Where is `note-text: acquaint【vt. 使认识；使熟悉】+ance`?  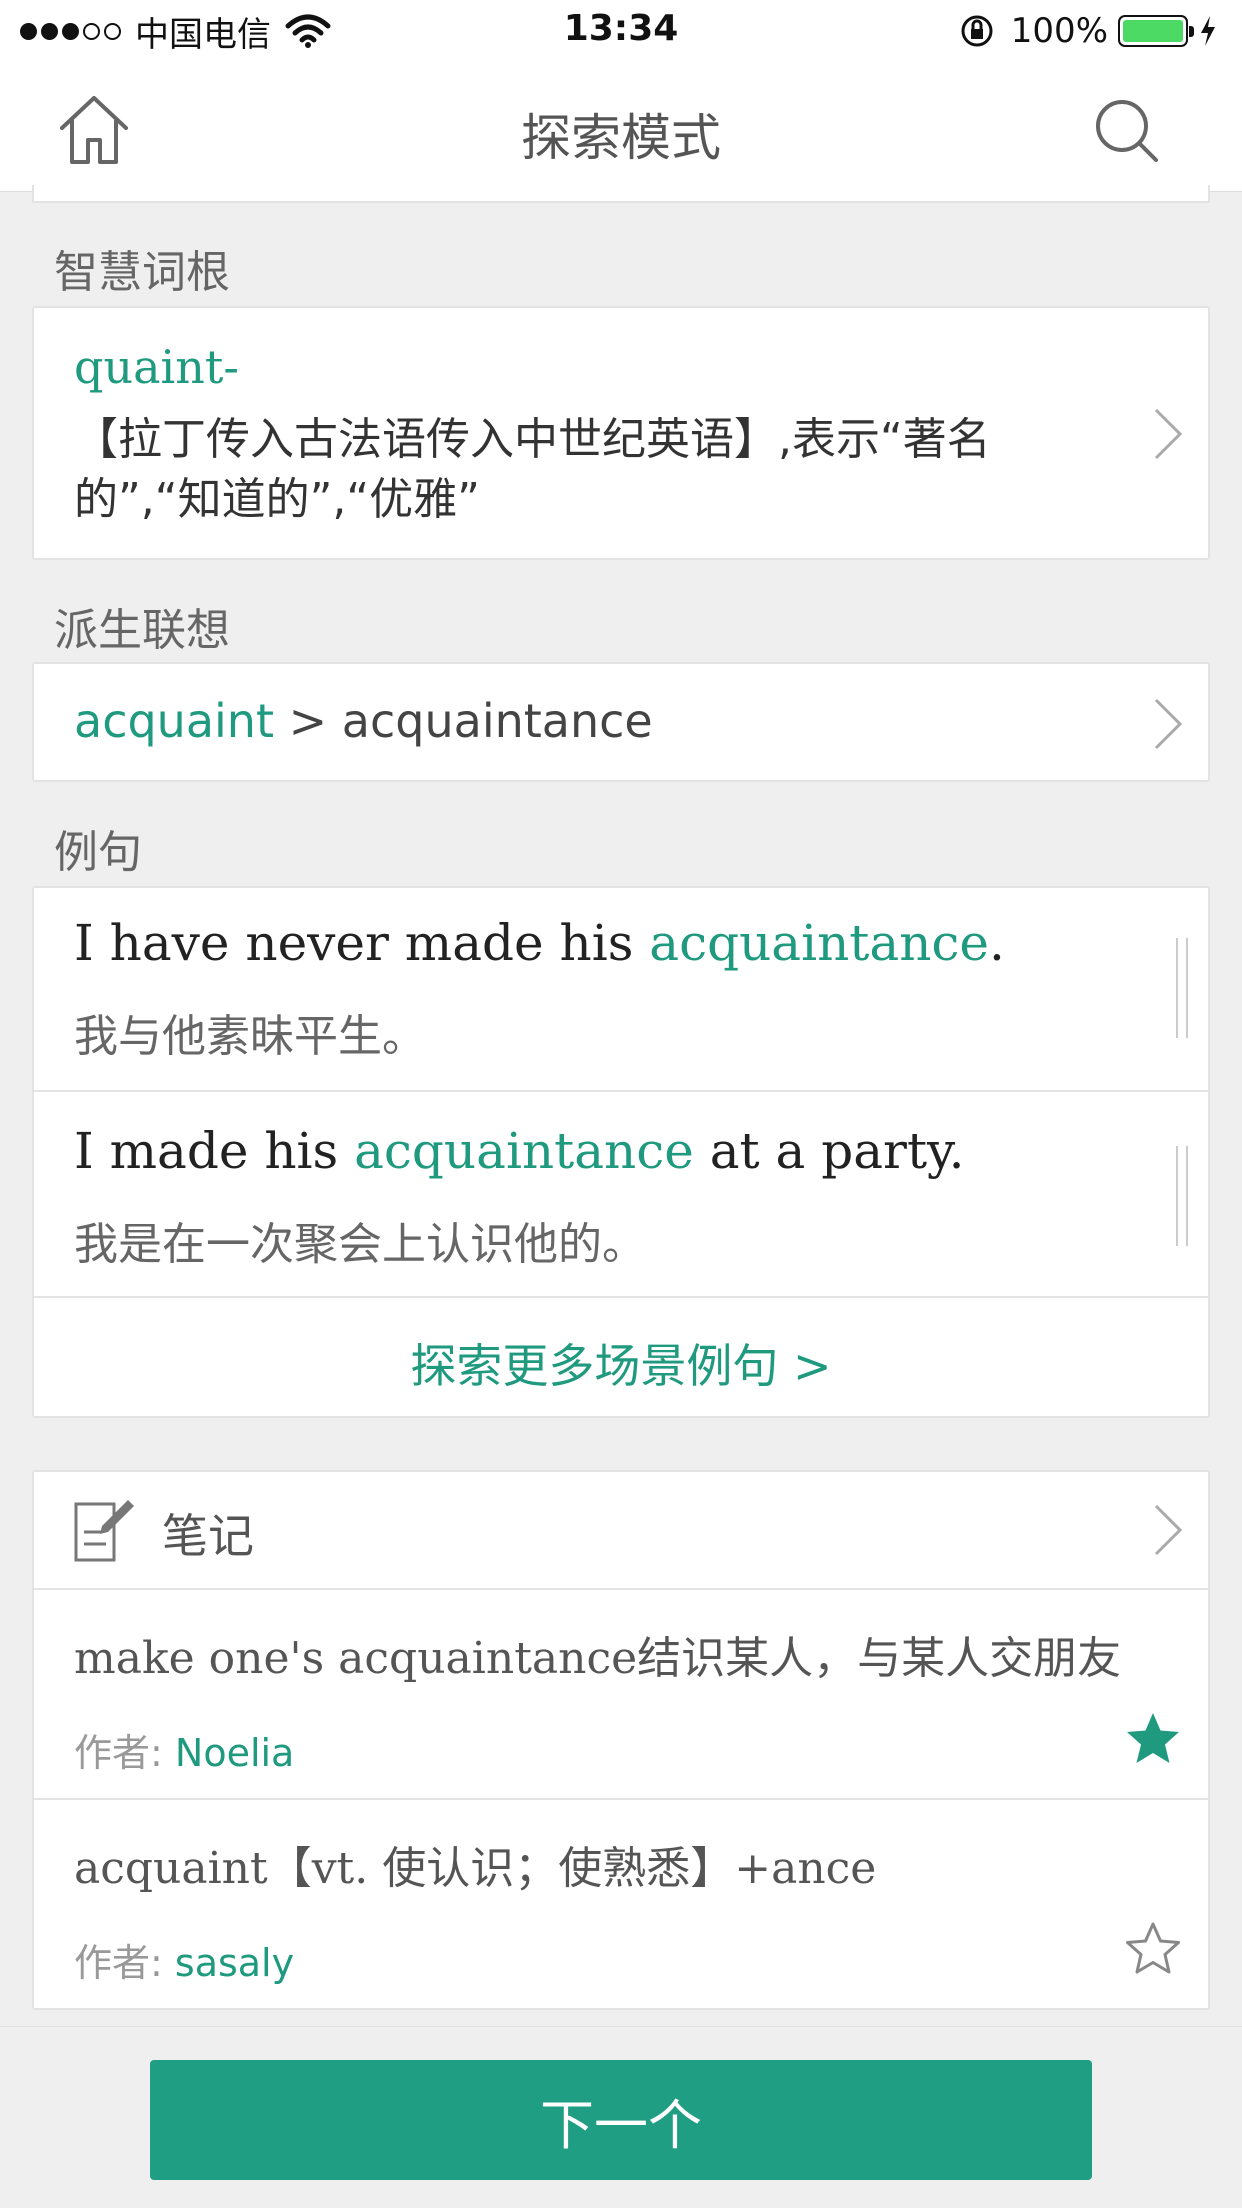
note-text: acquaint【vt. 使认识；使熟悉】+ance is located at coordinates (475, 1868).